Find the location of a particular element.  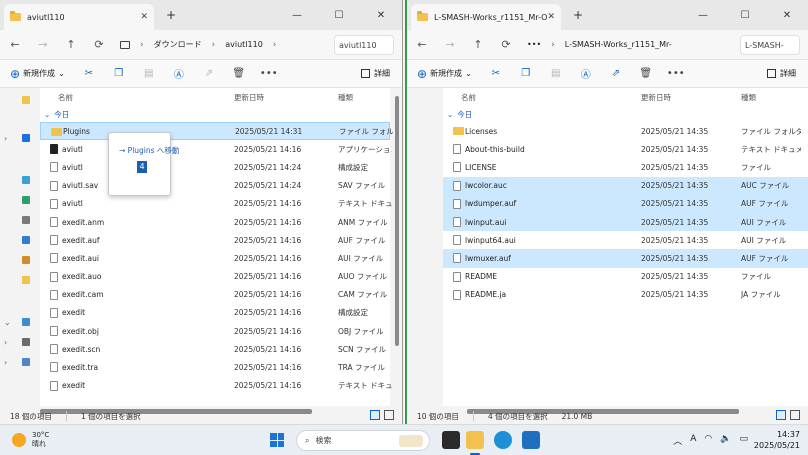

onedrive-icon is located at coordinates (26, 138).